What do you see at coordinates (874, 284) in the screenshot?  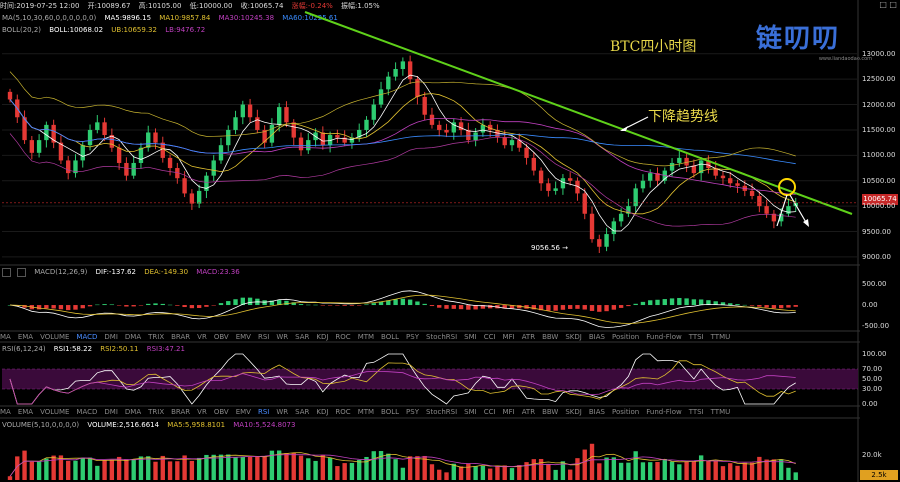 I see `macd-tick-label: 500.00` at bounding box center [874, 284].